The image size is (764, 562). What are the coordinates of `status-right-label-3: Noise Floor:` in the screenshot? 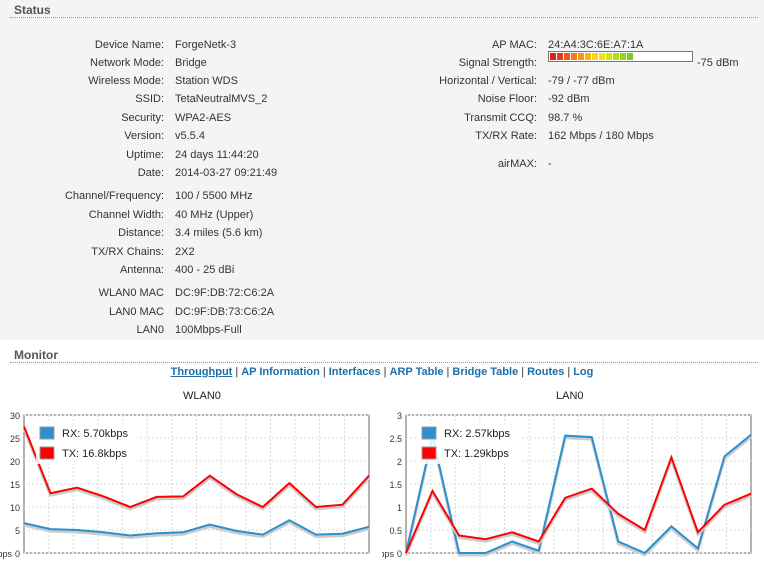 It's located at (507, 99).